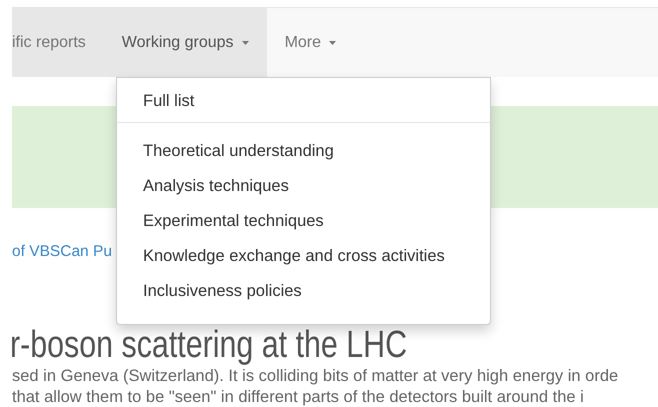 The image size is (658, 407). Describe the element at coordinates (185, 42) in the screenshot. I see `nav-item: Working groups` at that location.